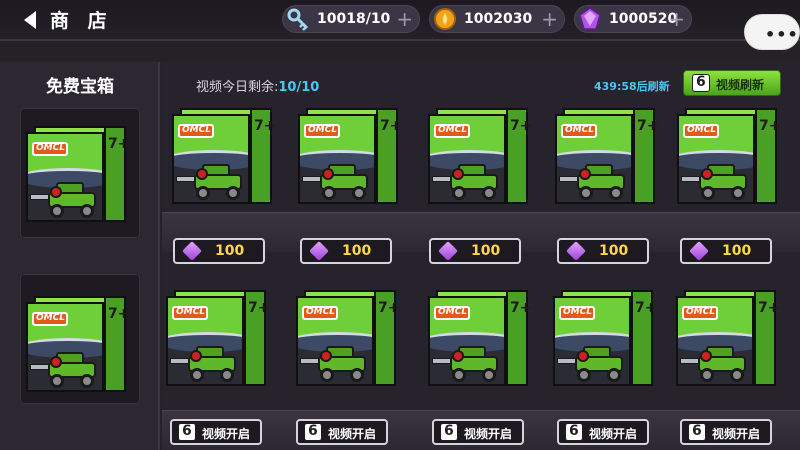  What do you see at coordinates (351, 19) in the screenshot?
I see `key-counter: 10018/10 +` at bounding box center [351, 19].